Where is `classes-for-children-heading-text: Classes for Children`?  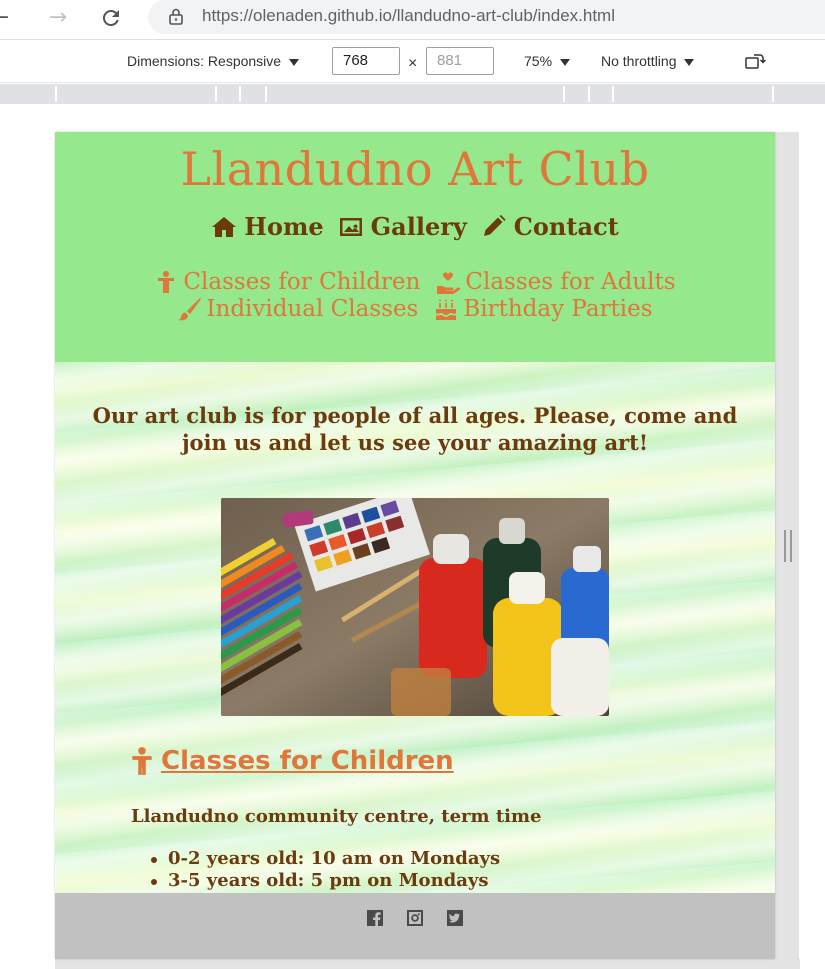
classes-for-children-heading-text: Classes for Children is located at coordinates (307, 761).